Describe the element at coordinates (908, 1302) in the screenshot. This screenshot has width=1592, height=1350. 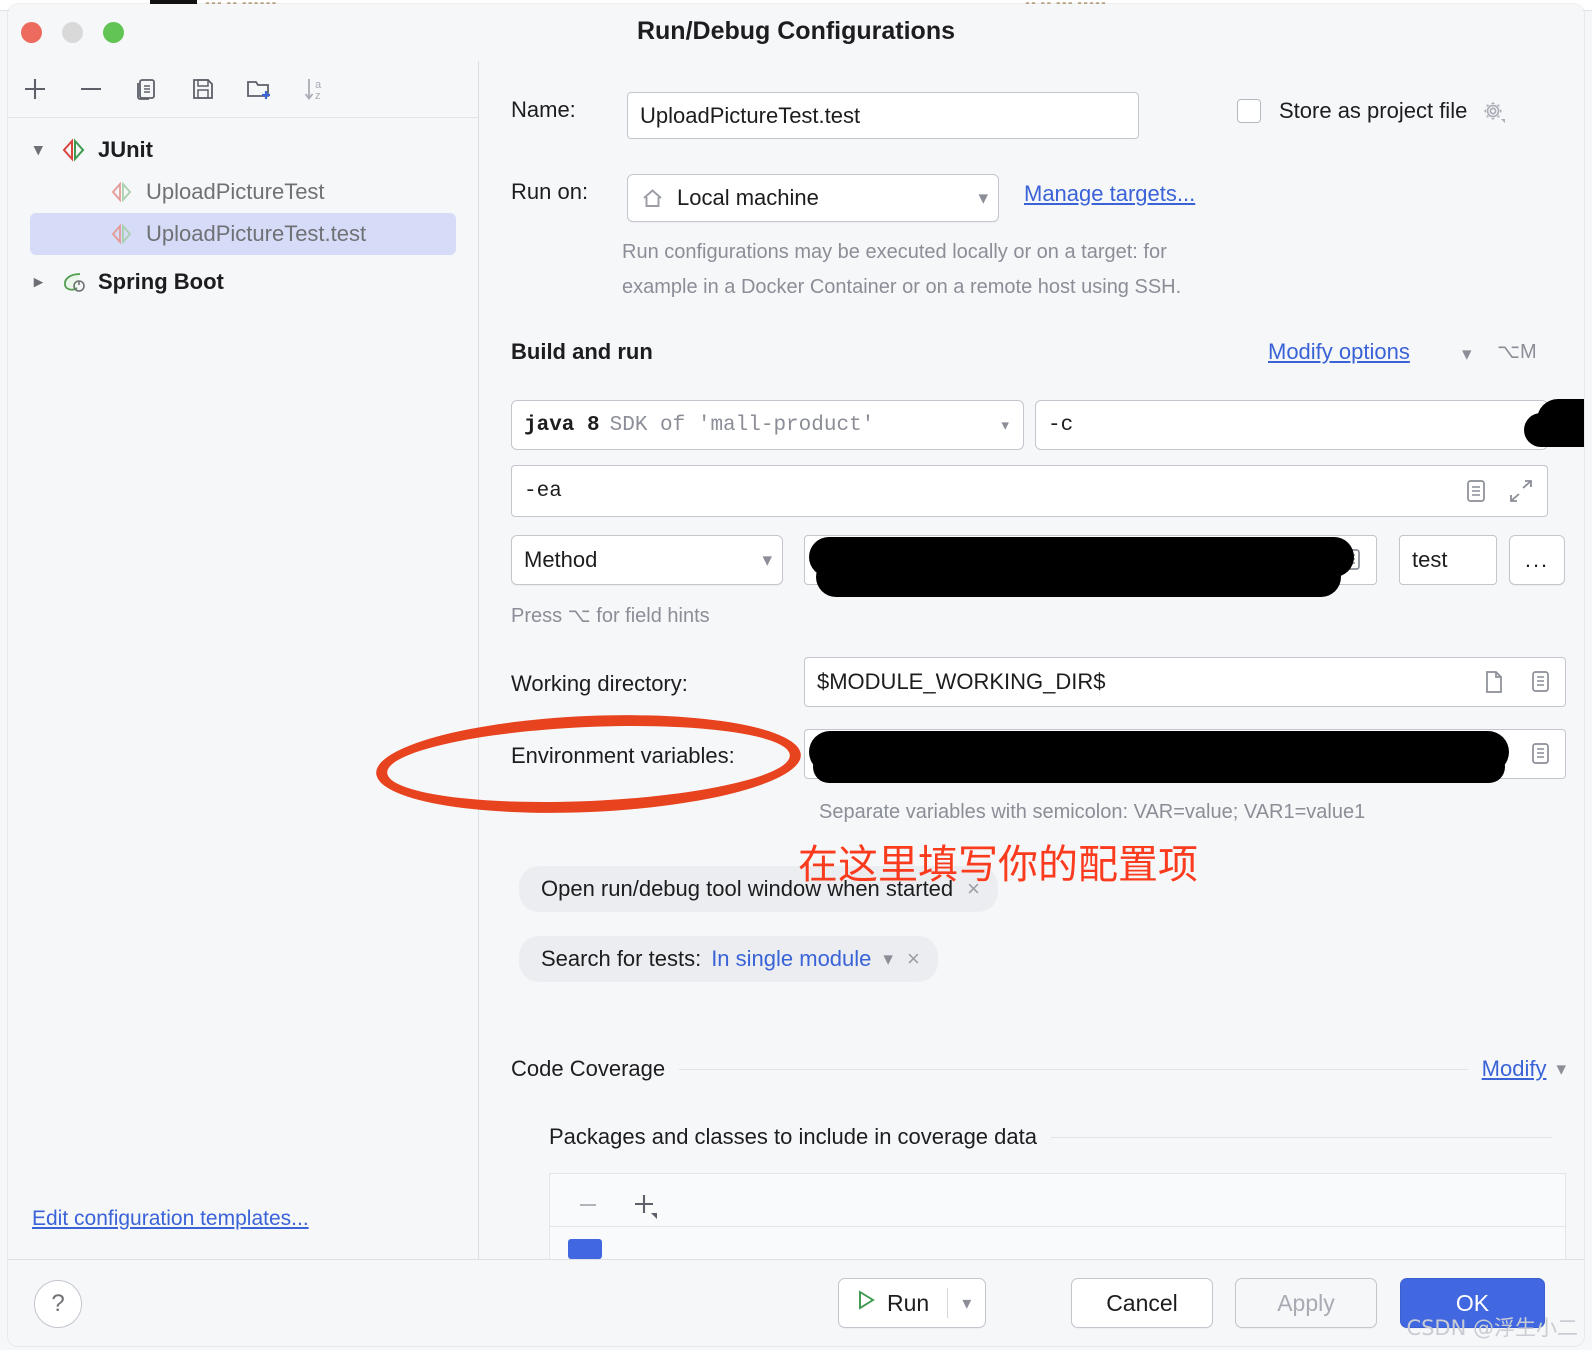
I see `run-button-label: Run` at that location.